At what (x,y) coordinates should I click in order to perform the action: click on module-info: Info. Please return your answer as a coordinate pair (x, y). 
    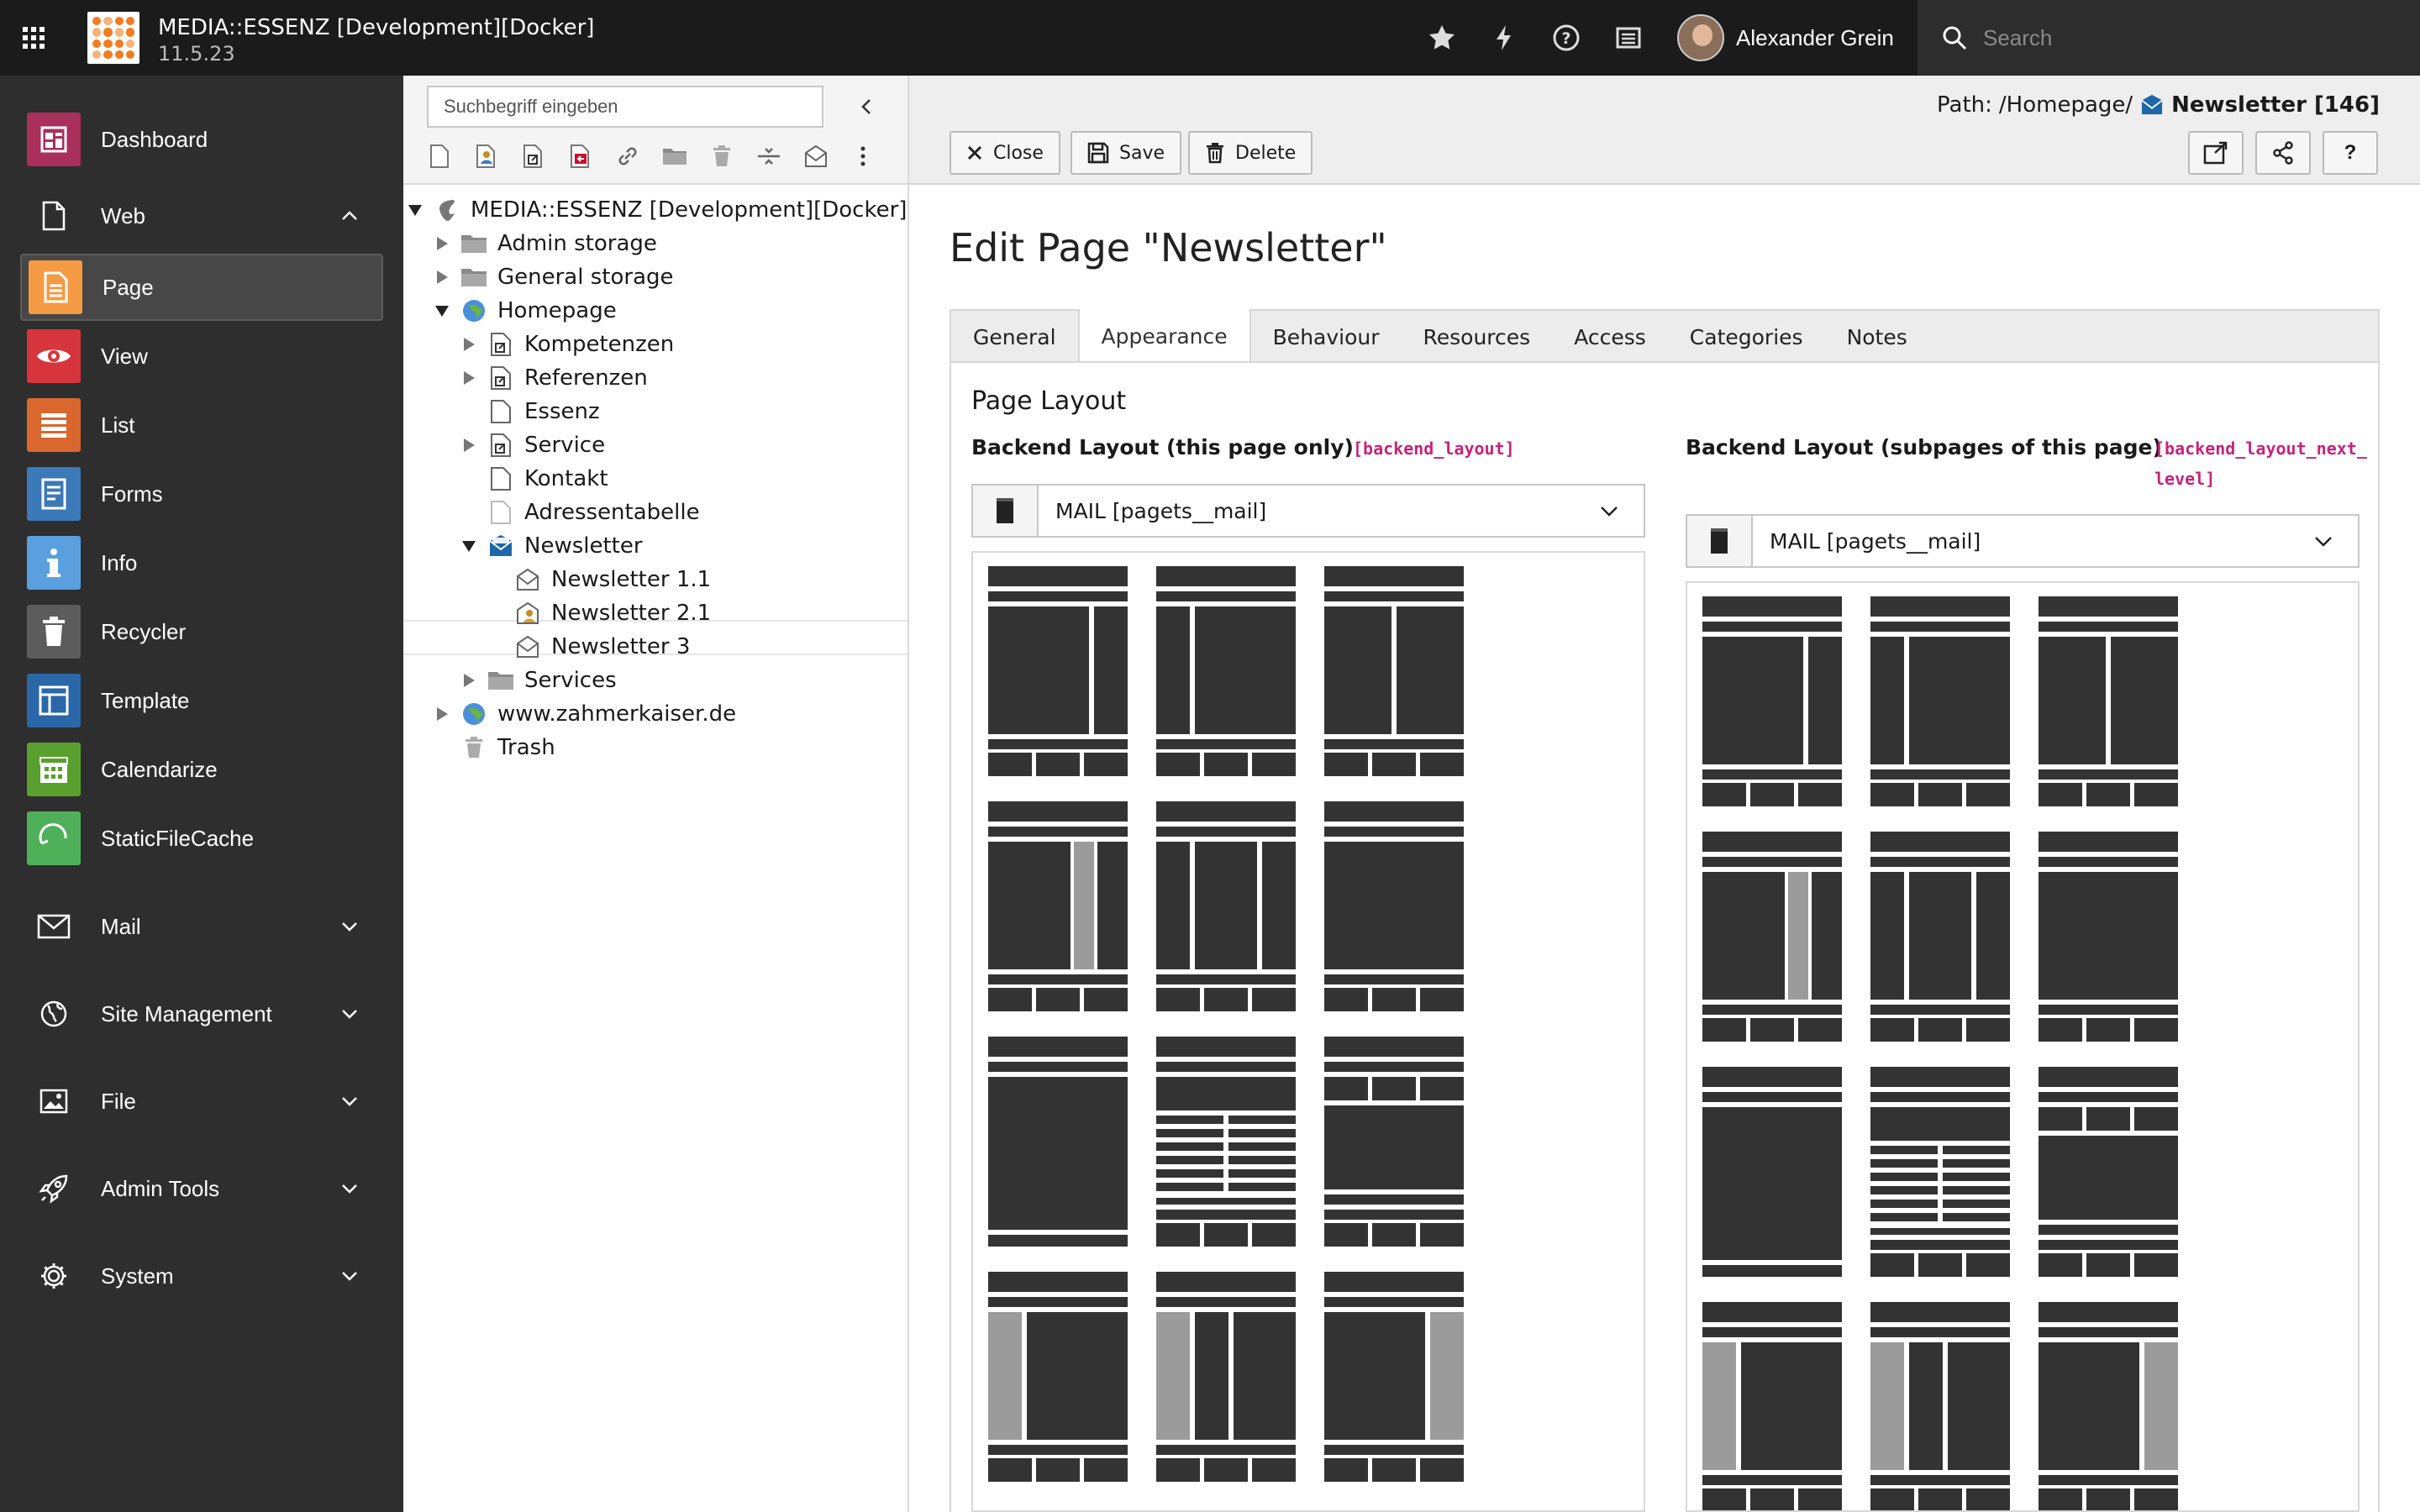
    Looking at the image, I should click on (202, 562).